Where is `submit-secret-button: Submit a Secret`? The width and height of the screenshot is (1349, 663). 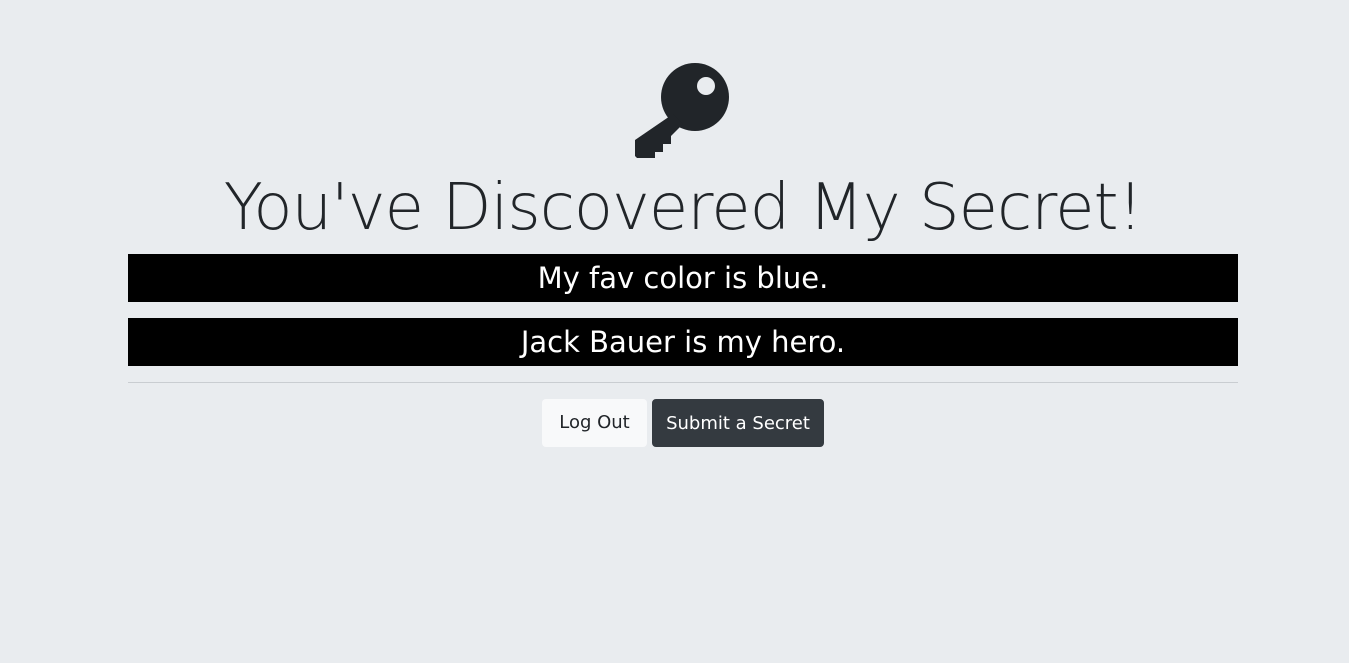
submit-secret-button: Submit a Secret is located at coordinates (738, 423).